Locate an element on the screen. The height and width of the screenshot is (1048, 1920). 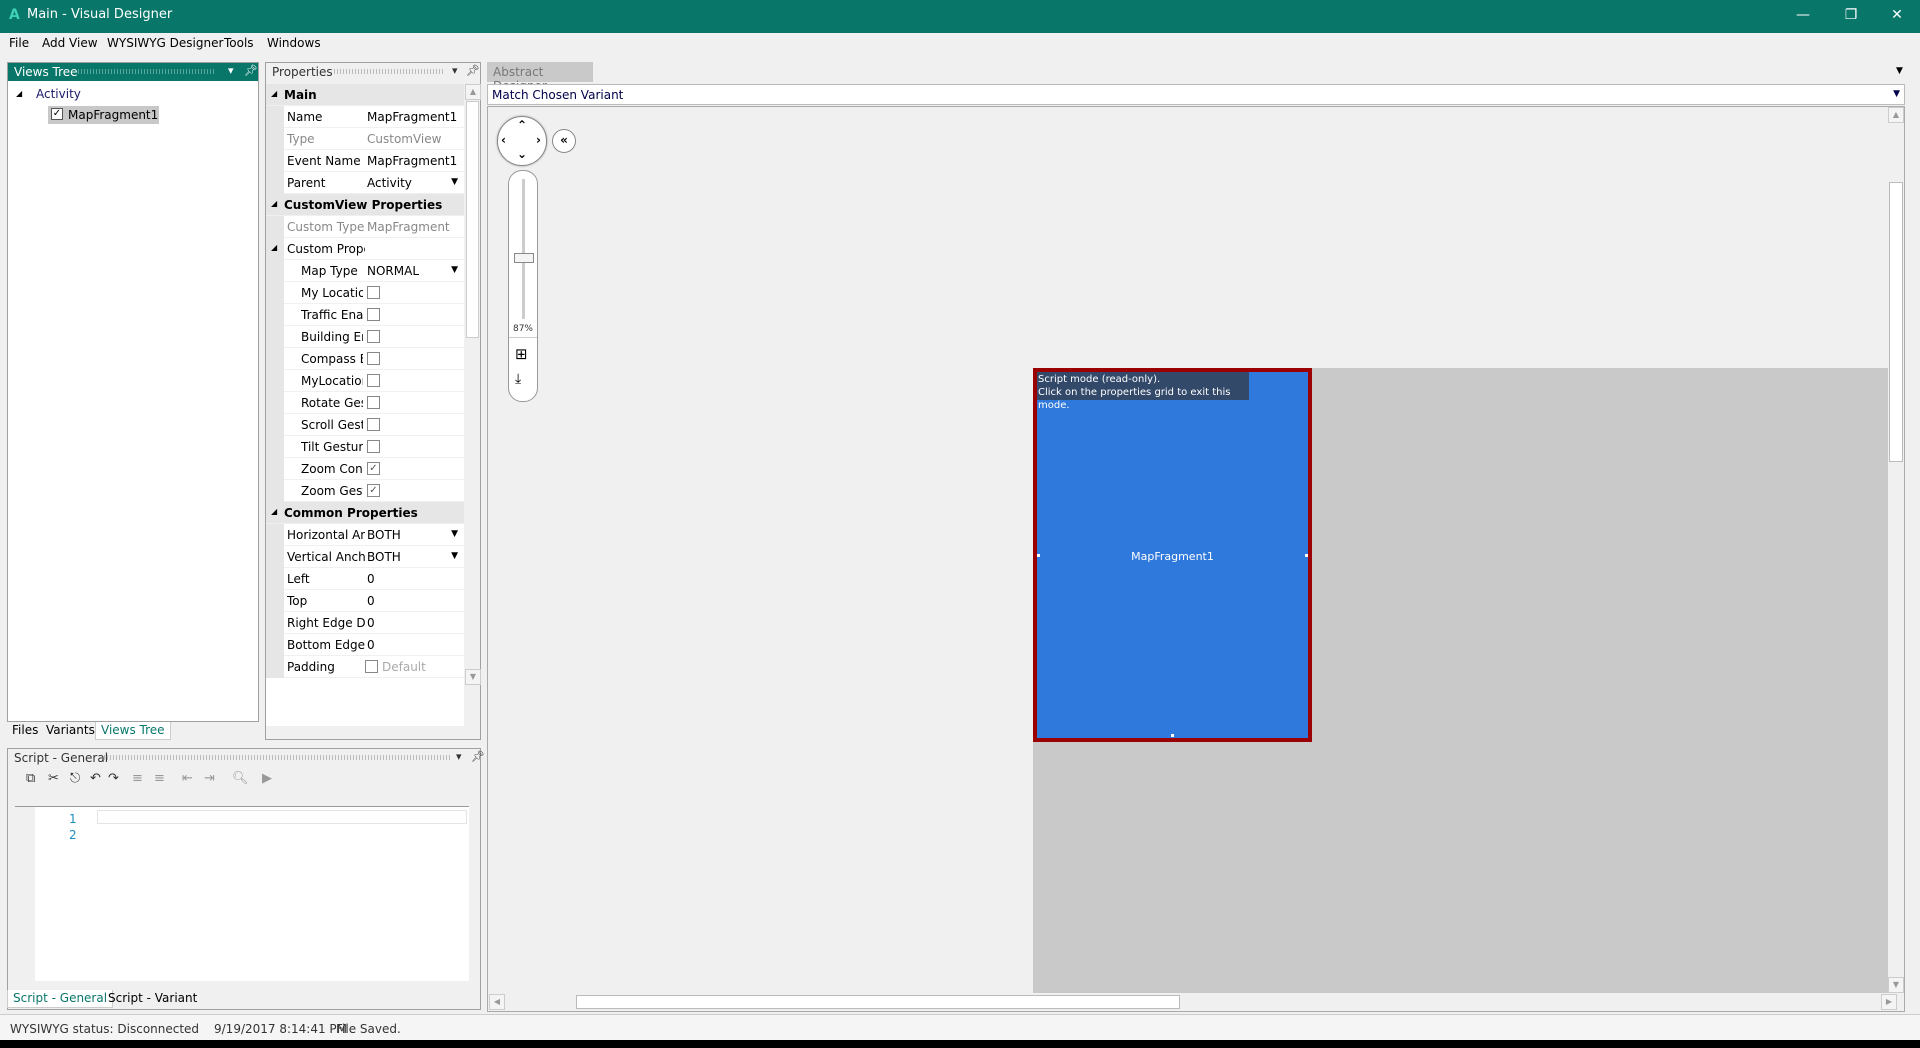
dropdown-arrow-icon: ▼ is located at coordinates (454, 534).